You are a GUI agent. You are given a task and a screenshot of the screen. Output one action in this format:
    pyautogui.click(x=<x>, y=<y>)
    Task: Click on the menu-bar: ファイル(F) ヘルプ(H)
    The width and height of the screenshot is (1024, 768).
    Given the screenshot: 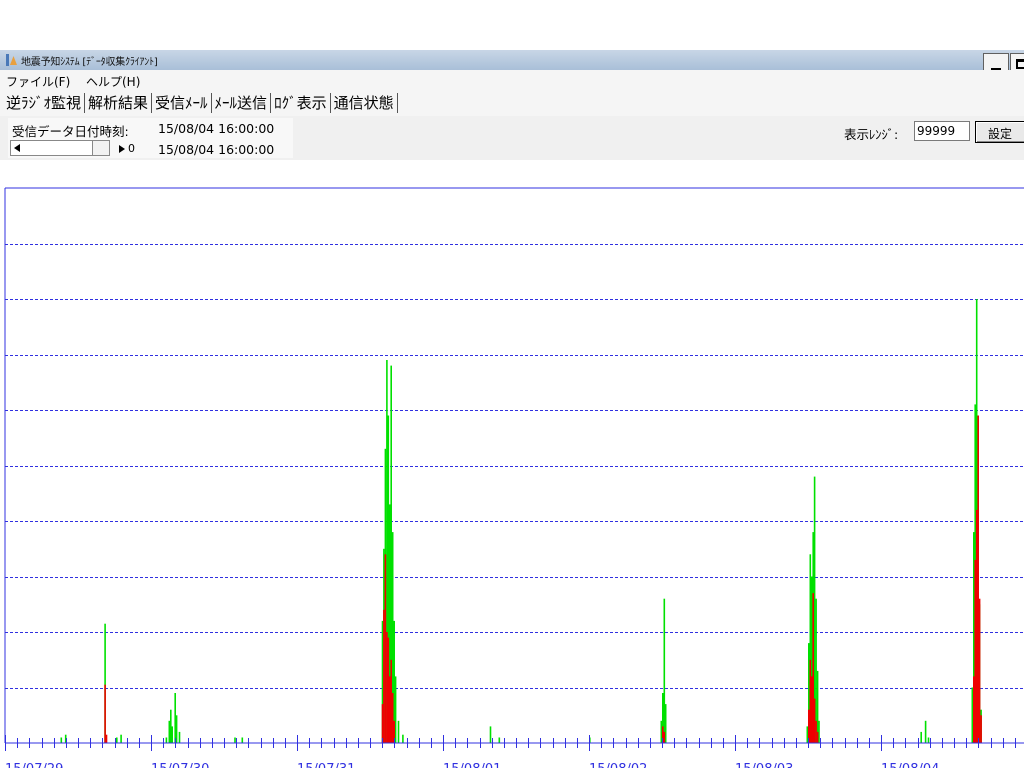 What is the action you would take?
    pyautogui.click(x=512, y=80)
    